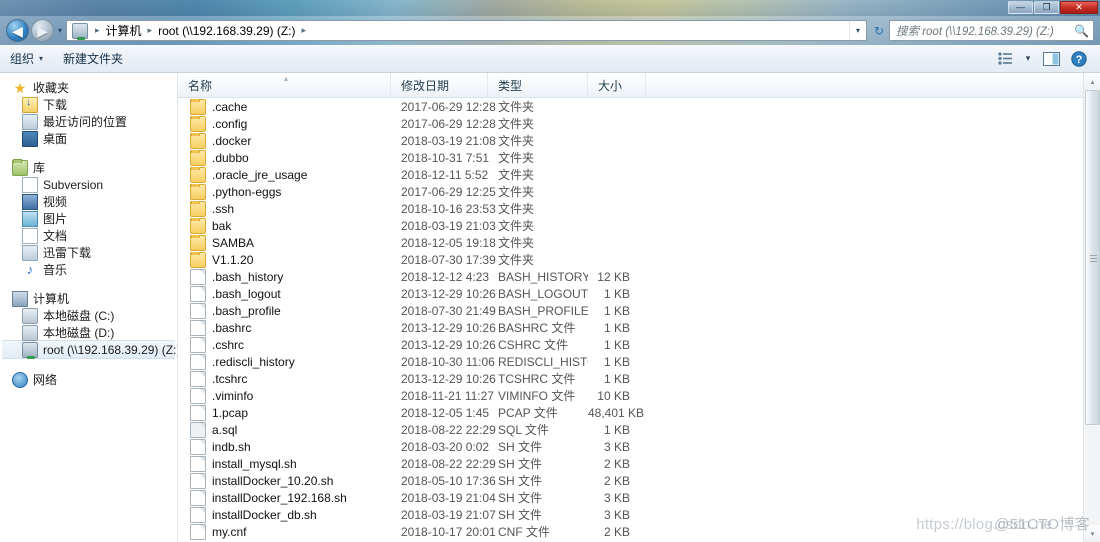 The height and width of the screenshot is (542, 1100). What do you see at coordinates (88, 332) in the screenshot?
I see `sidebar-item-local-disk-d: 本地磁盘 (D:)` at bounding box center [88, 332].